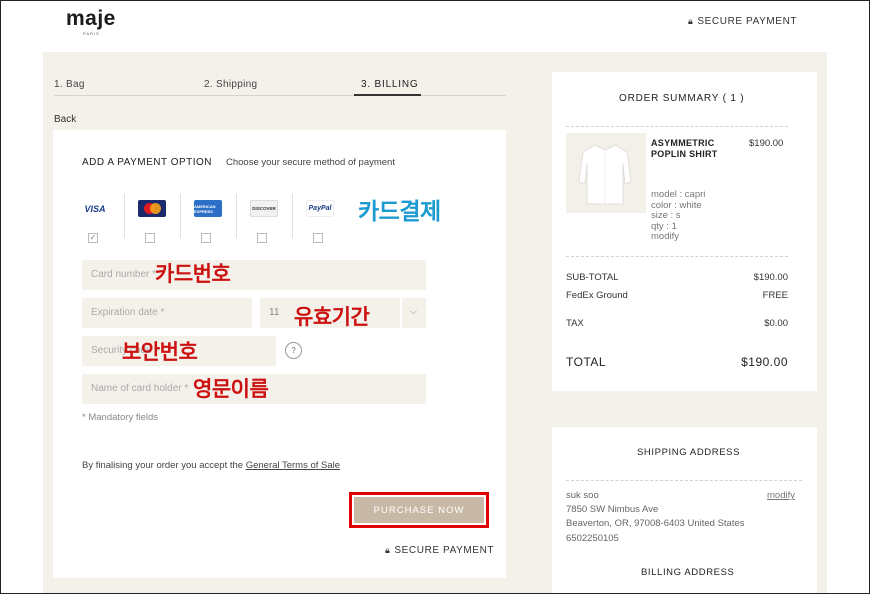 The width and height of the screenshot is (870, 594). What do you see at coordinates (152, 208) in the screenshot?
I see `mastercard-icon` at bounding box center [152, 208].